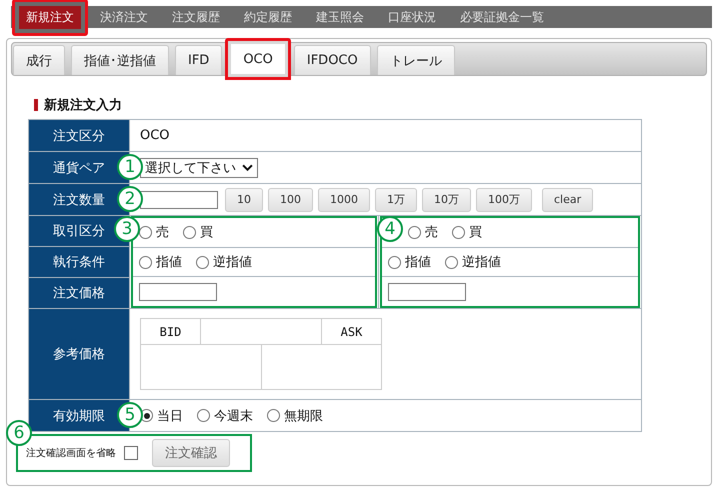 The height and width of the screenshot is (493, 720). I want to click on nav-tab: 約定履歴, so click(268, 17).